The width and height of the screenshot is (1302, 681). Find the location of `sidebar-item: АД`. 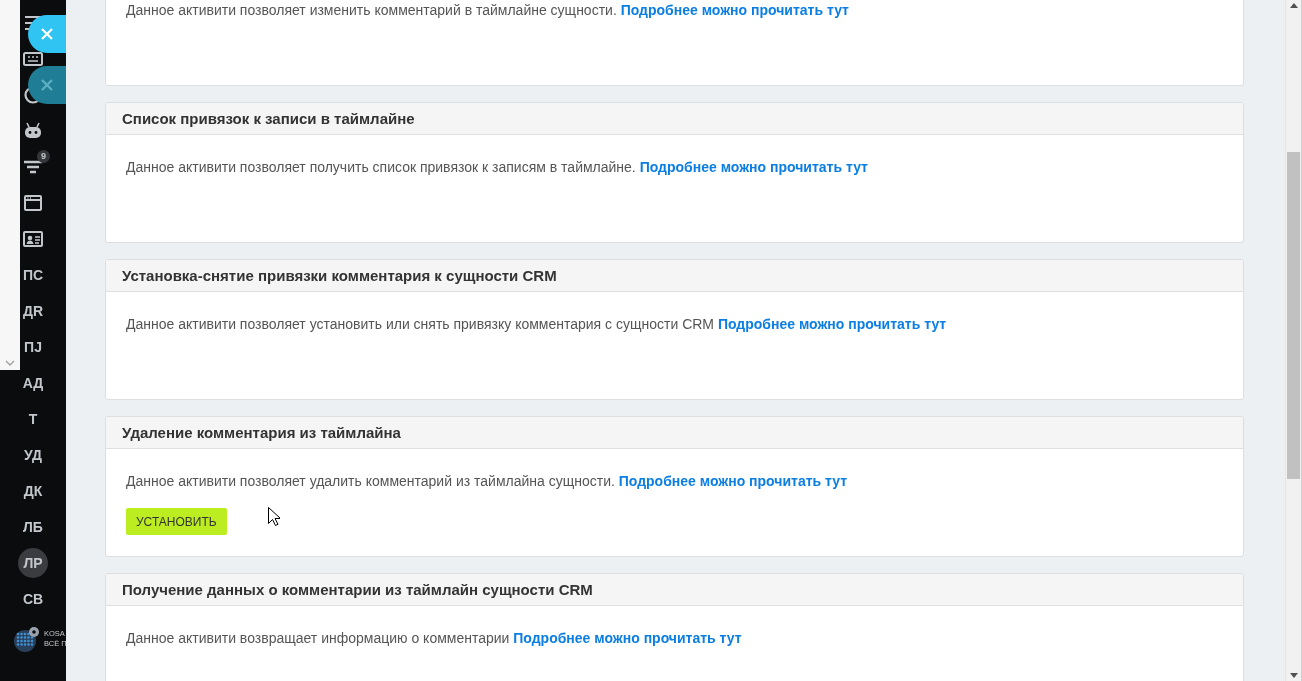

sidebar-item: АД is located at coordinates (33, 383).